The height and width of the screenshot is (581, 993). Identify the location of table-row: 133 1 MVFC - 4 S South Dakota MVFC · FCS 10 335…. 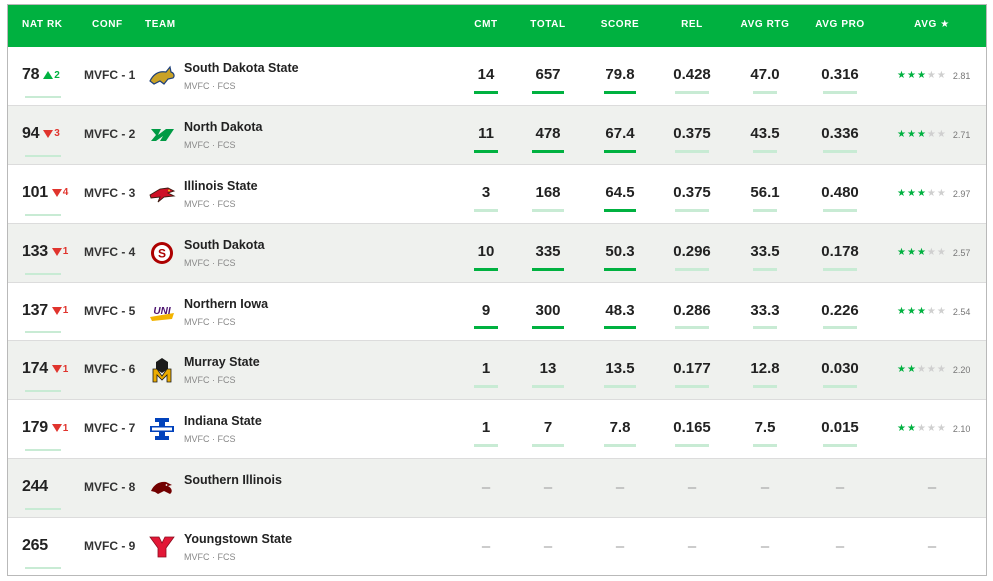
(497, 253).